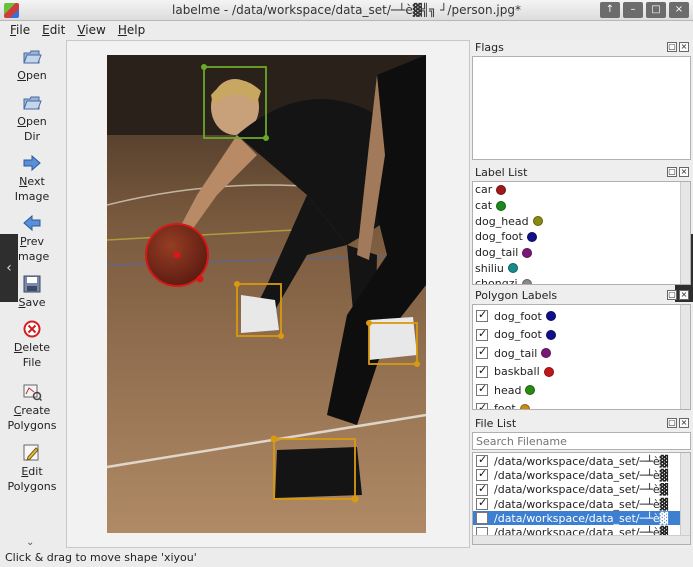 This screenshot has width=693, height=567. What do you see at coordinates (32, 392) in the screenshot?
I see `polygon-icon` at bounding box center [32, 392].